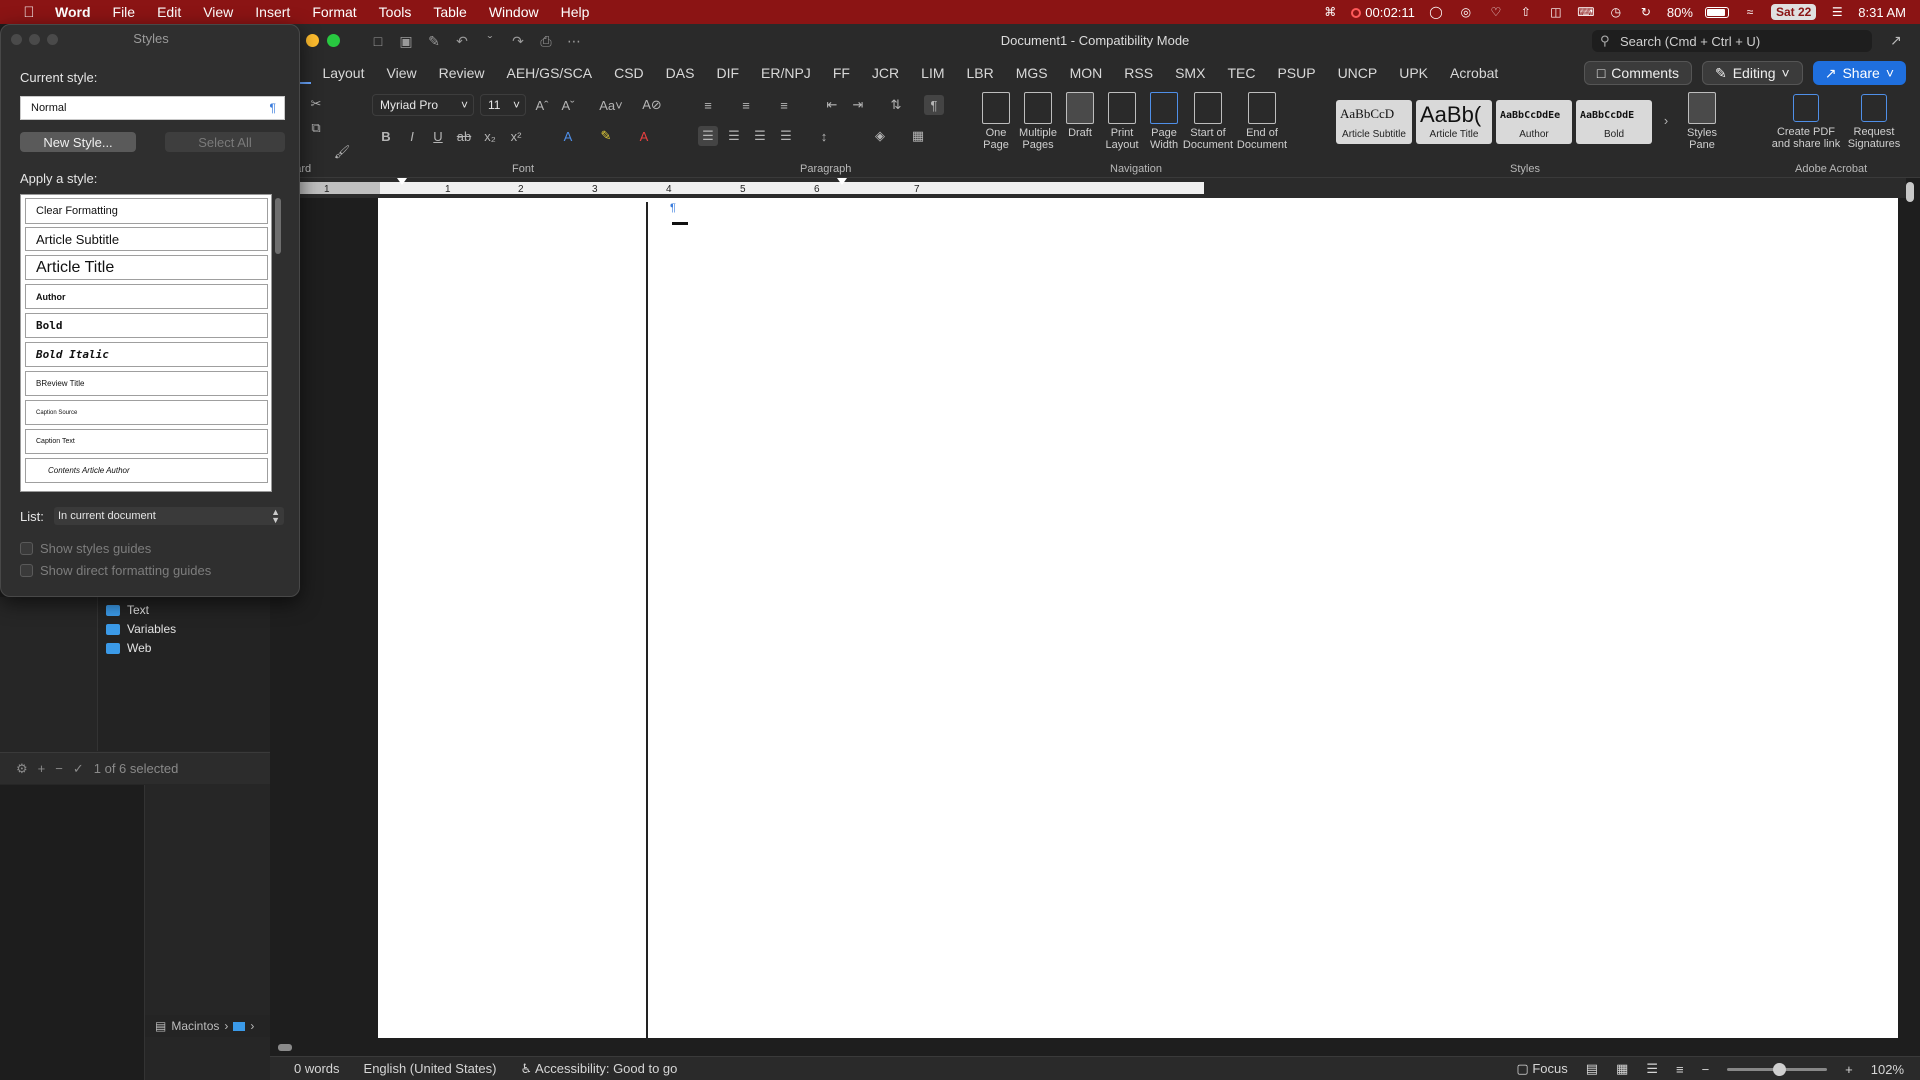 The width and height of the screenshot is (1920, 1080). I want to click on folder-web: Web, so click(128, 648).